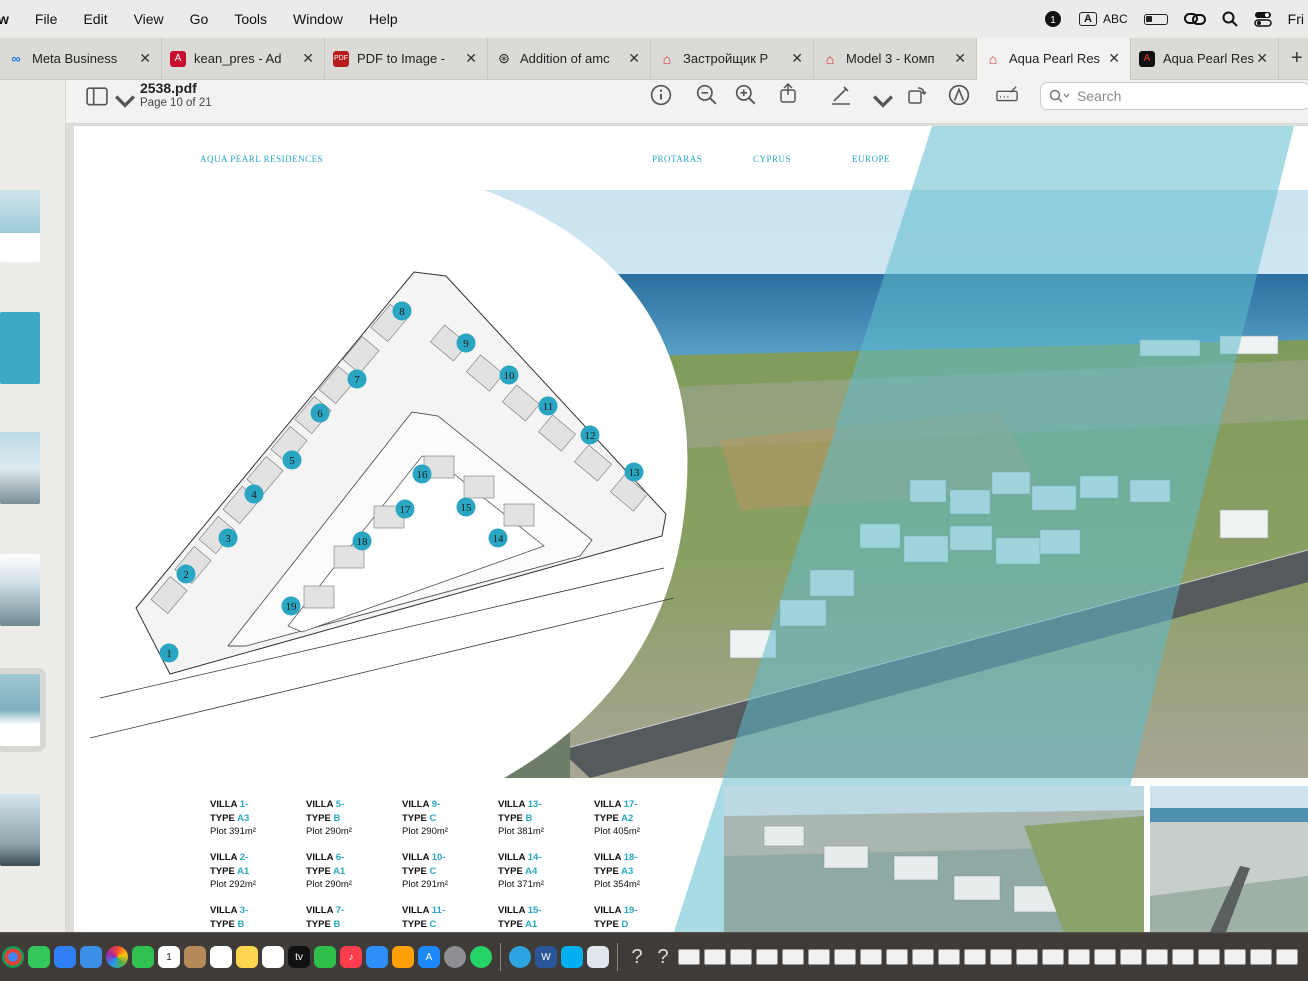 The height and width of the screenshot is (981, 1308). Describe the element at coordinates (65, 957) in the screenshot. I see `mail-icon` at that location.